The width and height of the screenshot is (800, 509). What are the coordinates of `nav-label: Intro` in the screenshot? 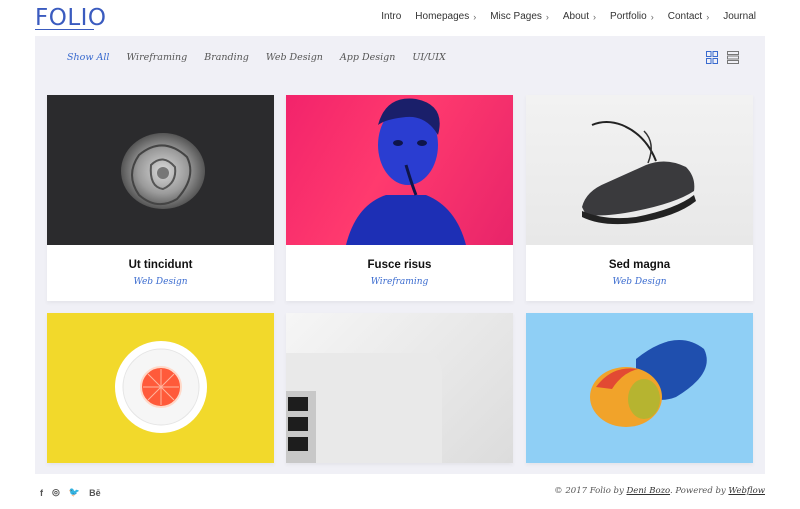 It's located at (391, 16).